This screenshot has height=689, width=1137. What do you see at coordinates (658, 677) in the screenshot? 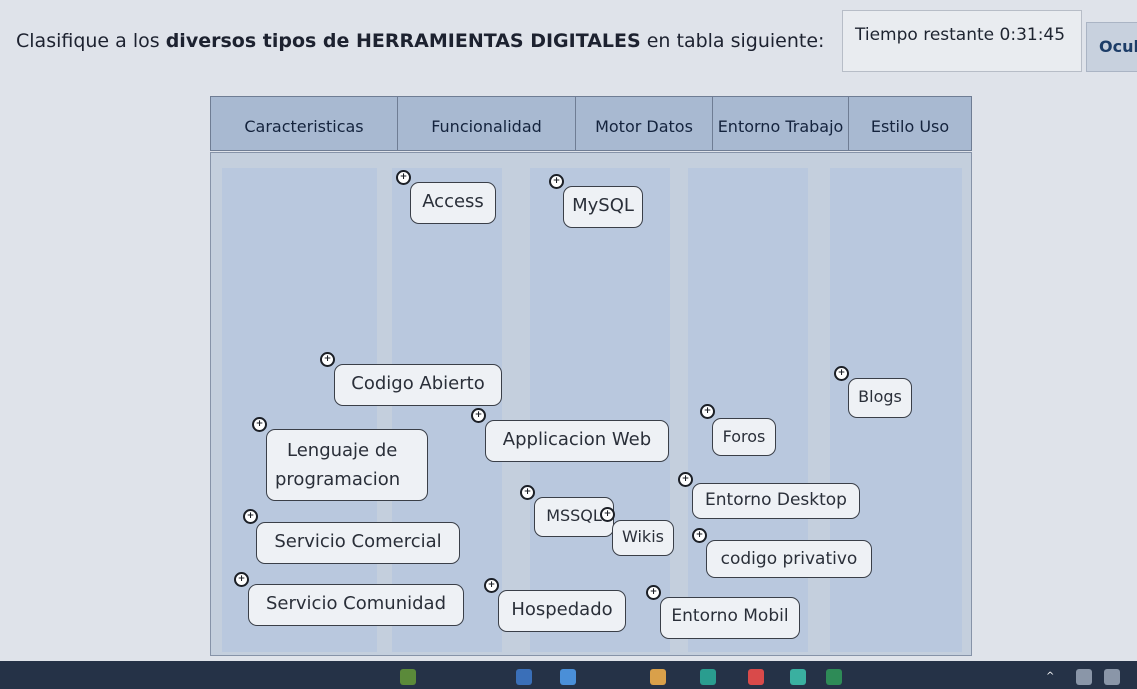
I see `taskbar-folder-icon` at bounding box center [658, 677].